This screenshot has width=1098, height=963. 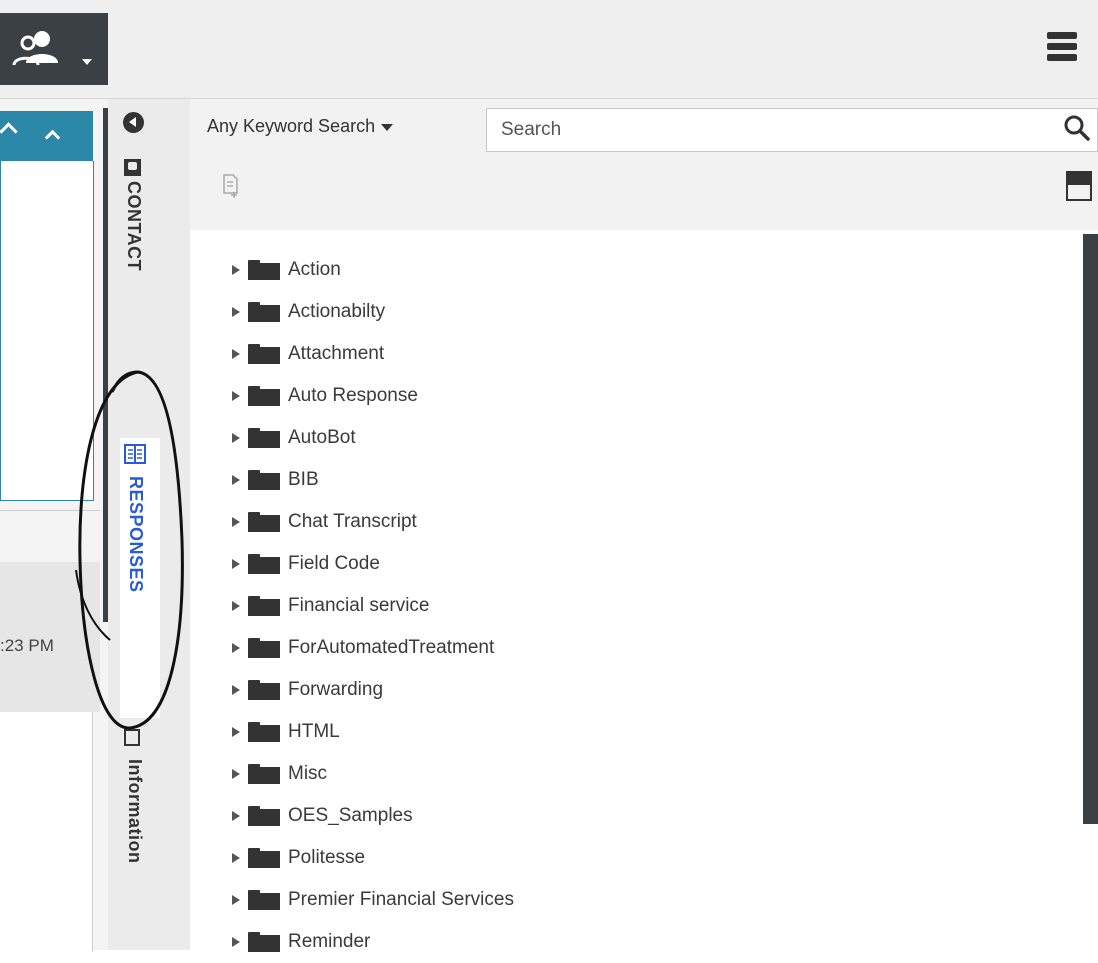 What do you see at coordinates (391, 647) in the screenshot?
I see `folder-label: ForAutomatedTreatment` at bounding box center [391, 647].